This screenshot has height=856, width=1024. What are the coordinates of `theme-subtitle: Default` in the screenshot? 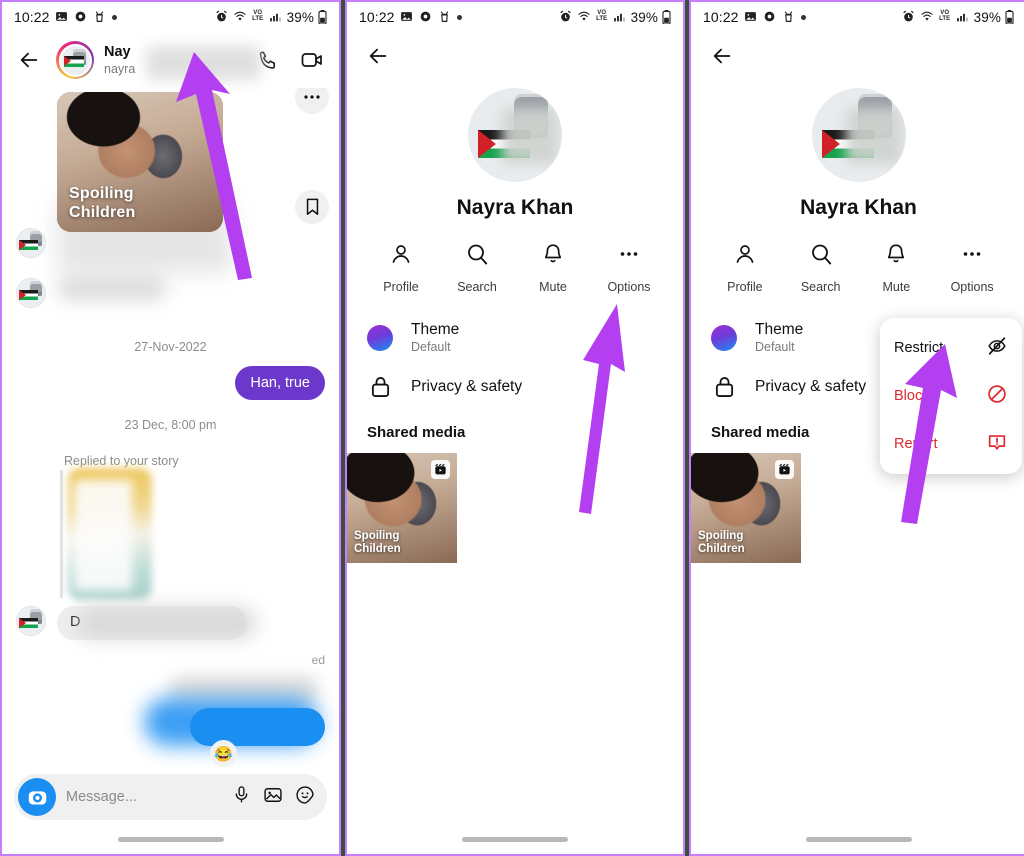 It's located at (775, 347).